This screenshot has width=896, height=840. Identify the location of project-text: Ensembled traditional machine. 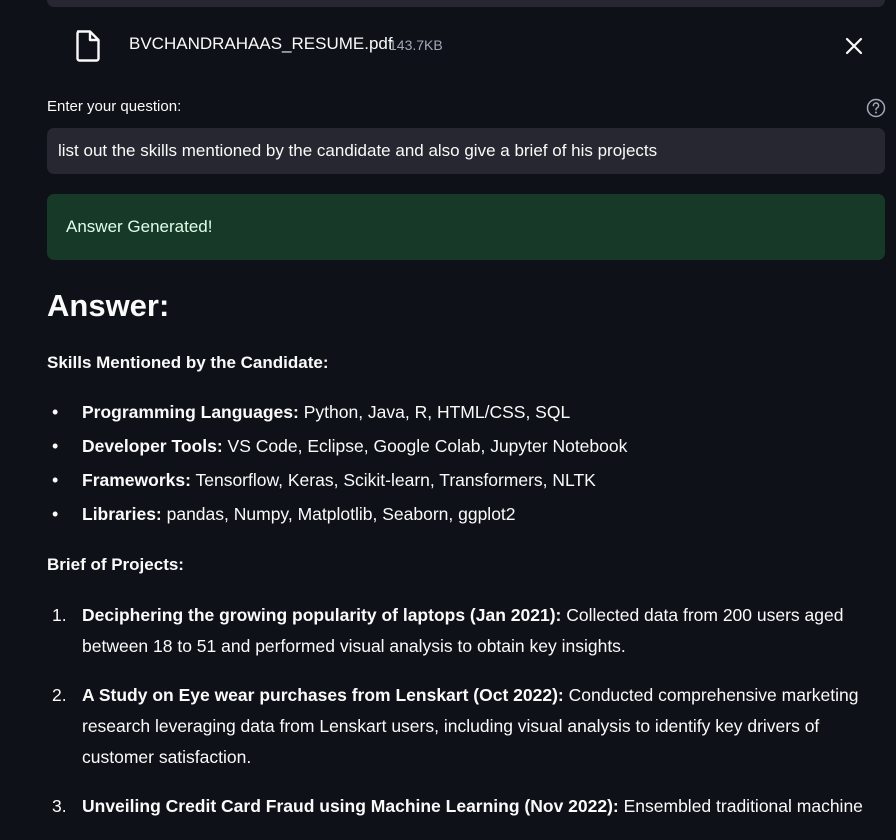
(740, 806).